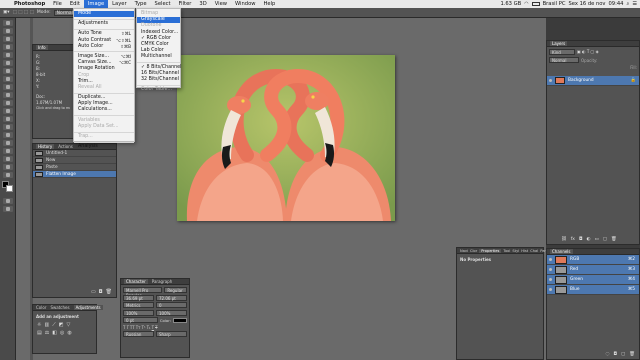 The height and width of the screenshot is (360, 640). What do you see at coordinates (180, 320) in the screenshot?
I see `text-color-swatch` at bounding box center [180, 320].